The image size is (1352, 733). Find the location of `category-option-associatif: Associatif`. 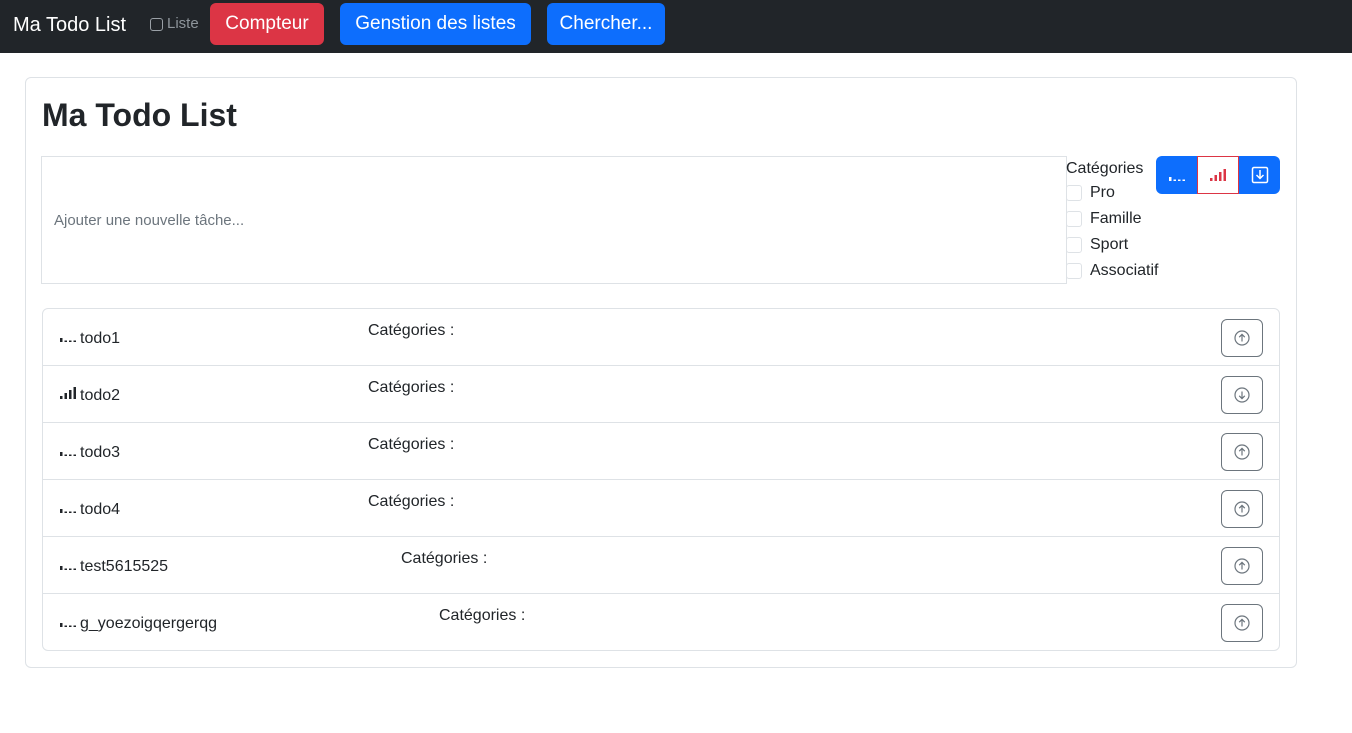

category-option-associatif: Associatif is located at coordinates (1112, 271).